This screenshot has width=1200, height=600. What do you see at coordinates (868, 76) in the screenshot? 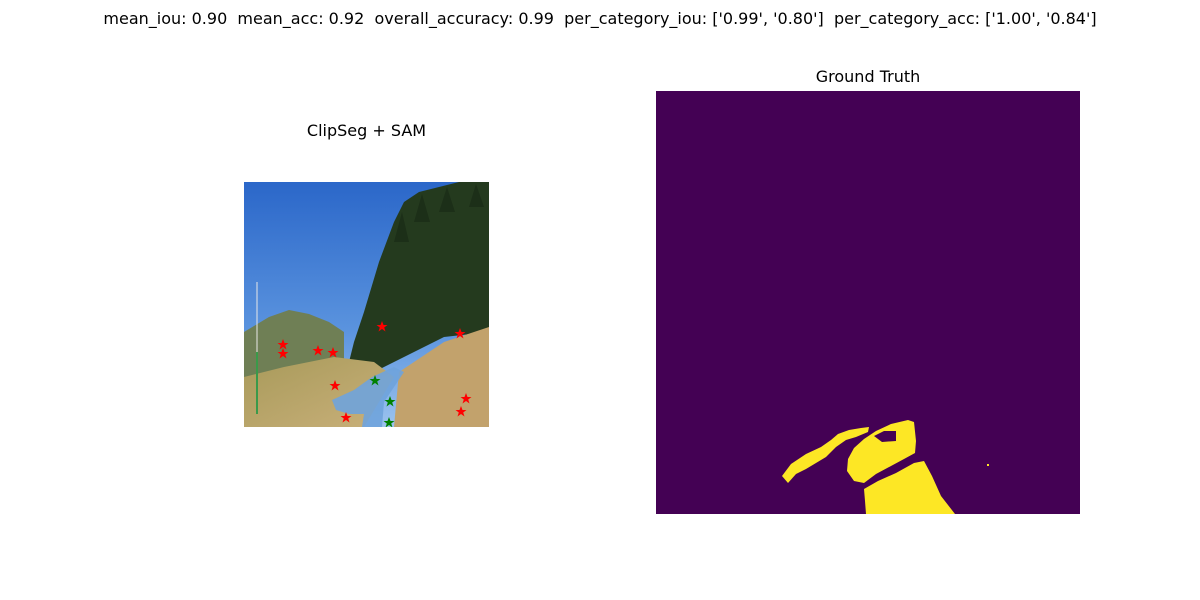
I see `ground-truth-title: Ground Truth` at bounding box center [868, 76].